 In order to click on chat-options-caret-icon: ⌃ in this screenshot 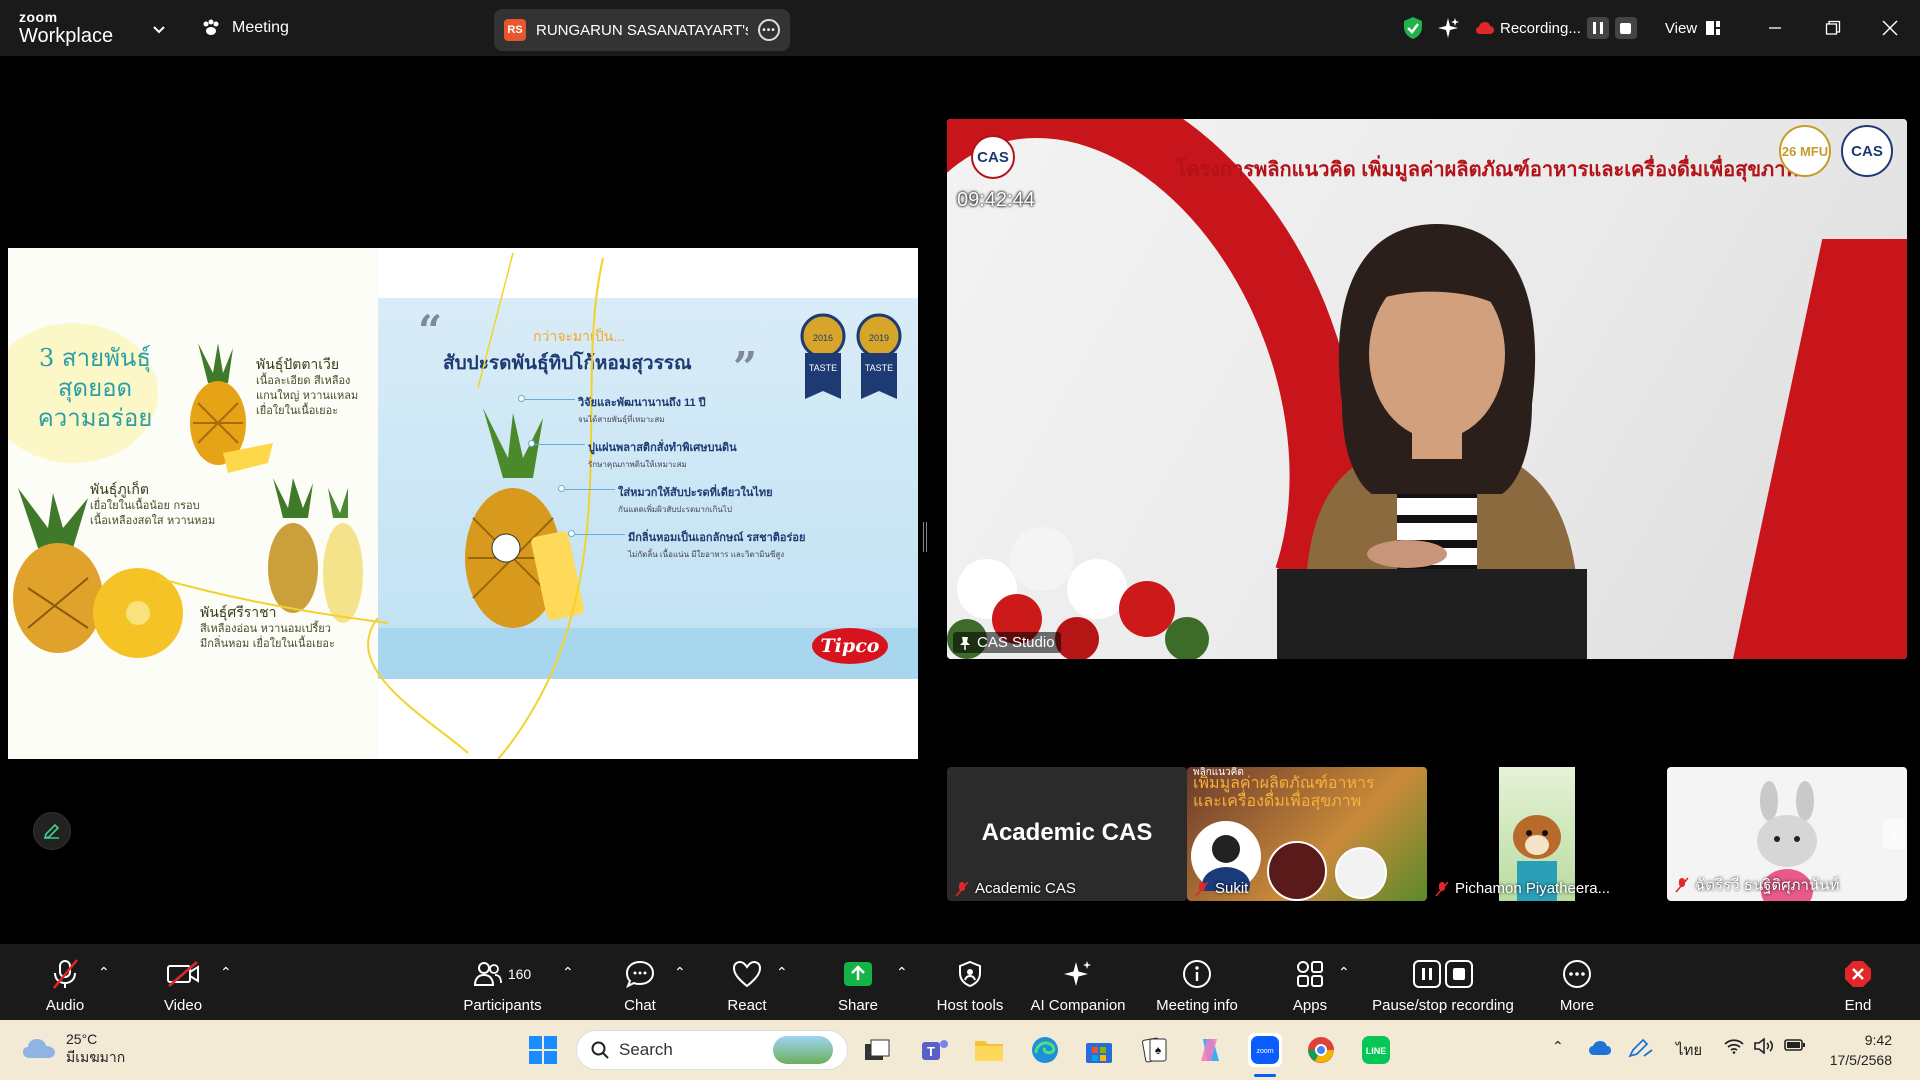, I will do `click(680, 972)`.